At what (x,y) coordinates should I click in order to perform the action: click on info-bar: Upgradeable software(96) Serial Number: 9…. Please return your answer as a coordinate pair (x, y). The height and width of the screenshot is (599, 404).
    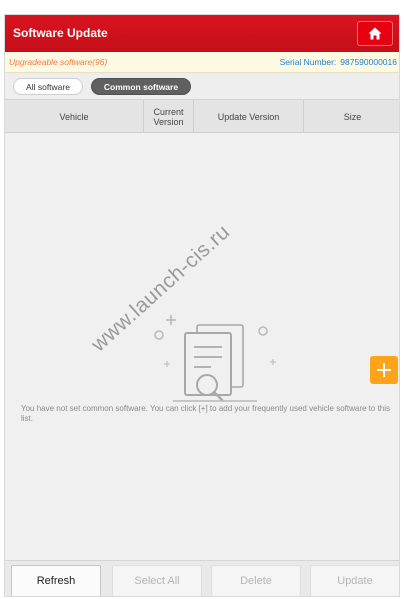
    Looking at the image, I should click on (202, 62).